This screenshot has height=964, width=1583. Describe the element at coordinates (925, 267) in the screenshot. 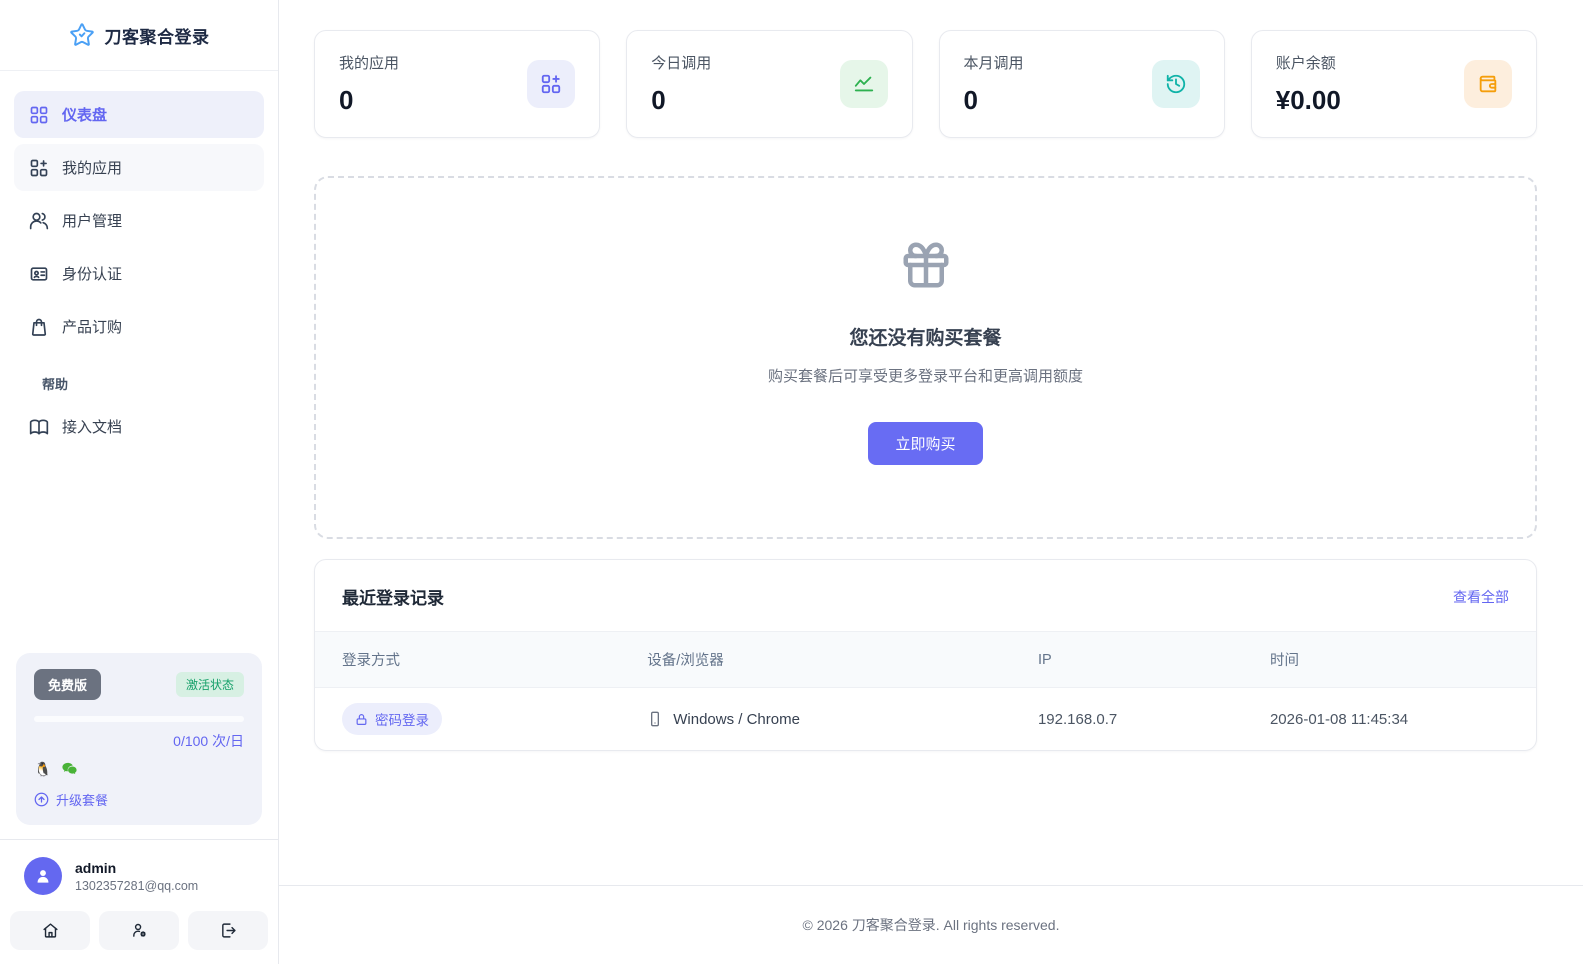

I see `gift-icon` at that location.